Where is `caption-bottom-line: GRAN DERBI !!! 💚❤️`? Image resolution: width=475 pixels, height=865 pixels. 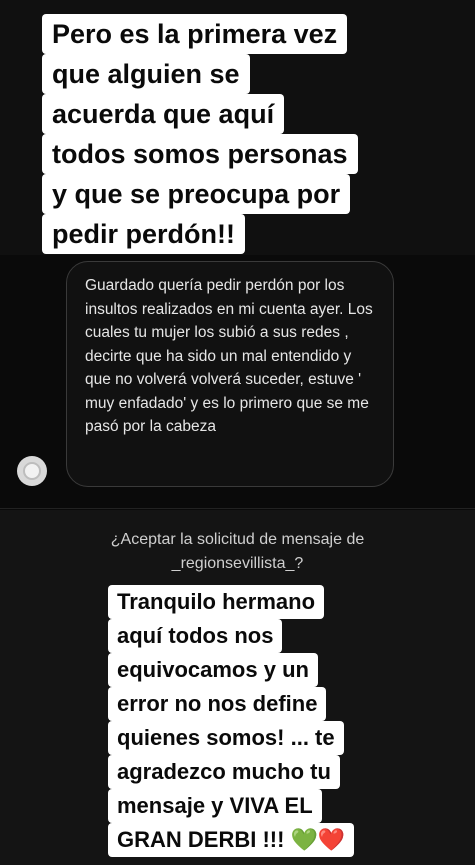
caption-bottom-line: GRAN DERBI !!! 💚❤️ is located at coordinates (231, 840).